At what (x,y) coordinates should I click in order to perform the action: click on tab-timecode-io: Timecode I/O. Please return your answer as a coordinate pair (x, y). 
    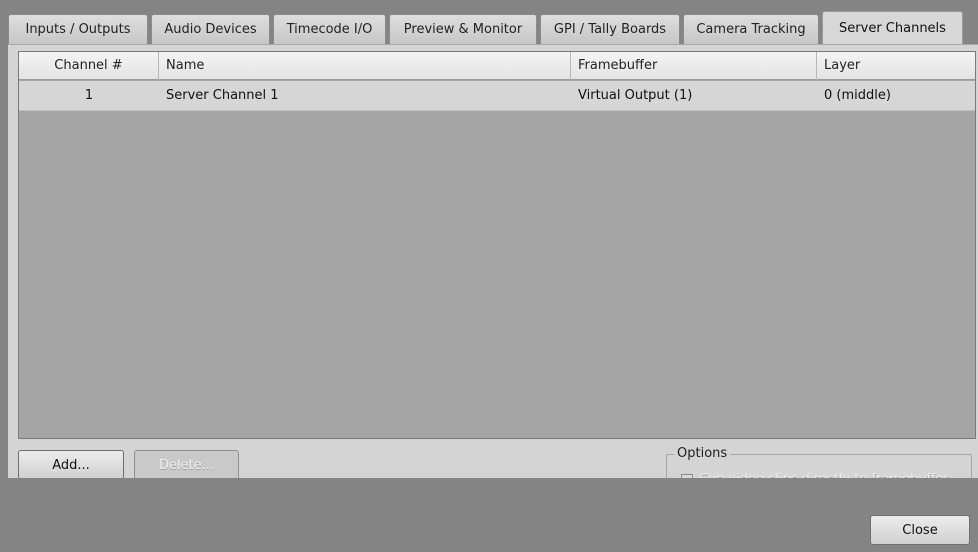
    Looking at the image, I should click on (329, 29).